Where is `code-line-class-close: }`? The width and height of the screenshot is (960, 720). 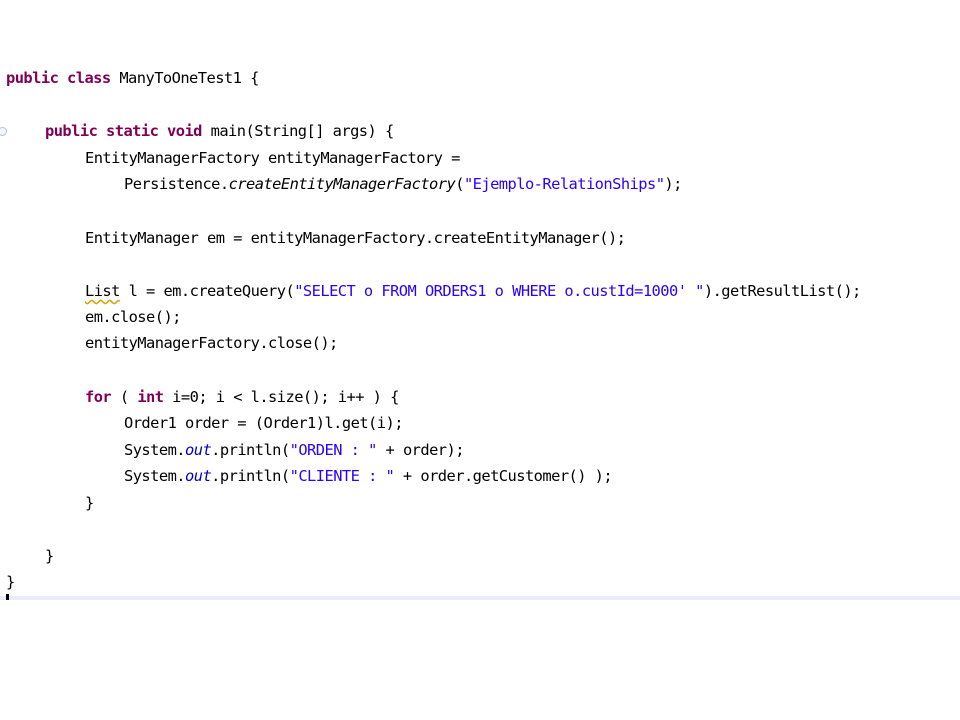 code-line-class-close: } is located at coordinates (10, 582).